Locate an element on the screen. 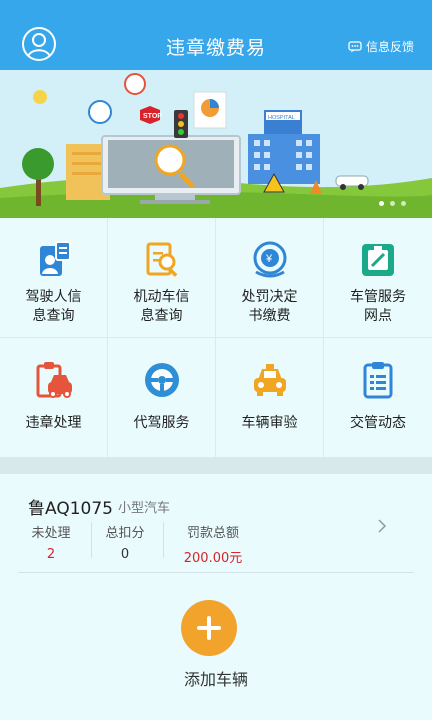 This screenshot has height=720, width=432. unprocessed-value: 2 is located at coordinates (51, 554).